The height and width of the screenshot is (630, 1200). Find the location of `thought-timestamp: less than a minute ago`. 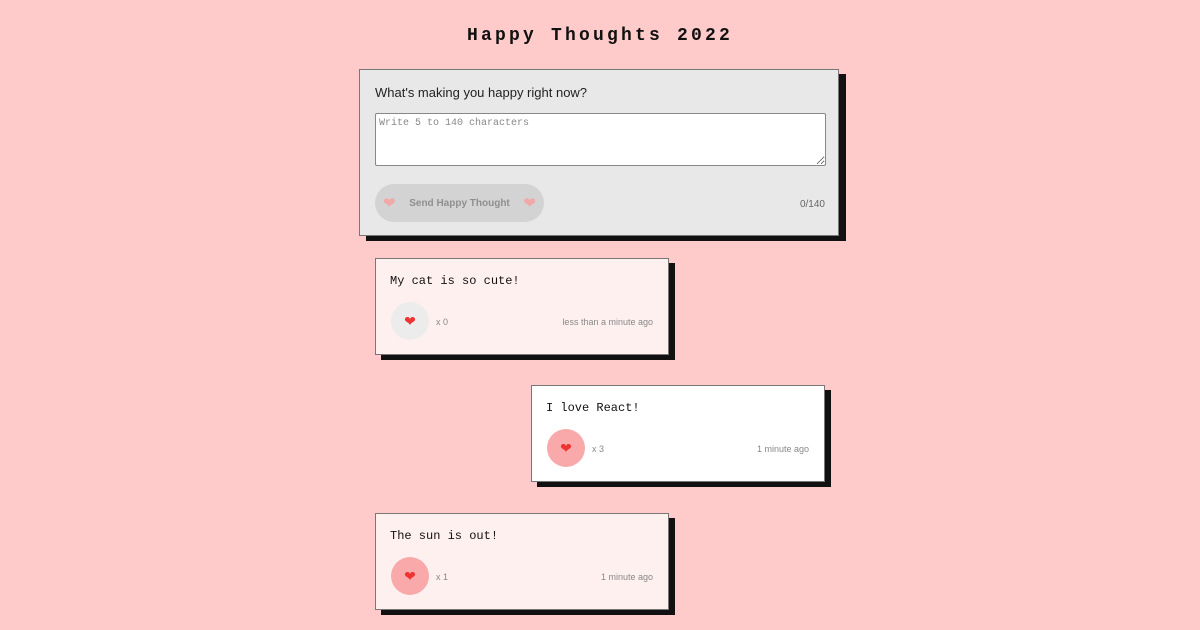

thought-timestamp: less than a minute ago is located at coordinates (607, 322).